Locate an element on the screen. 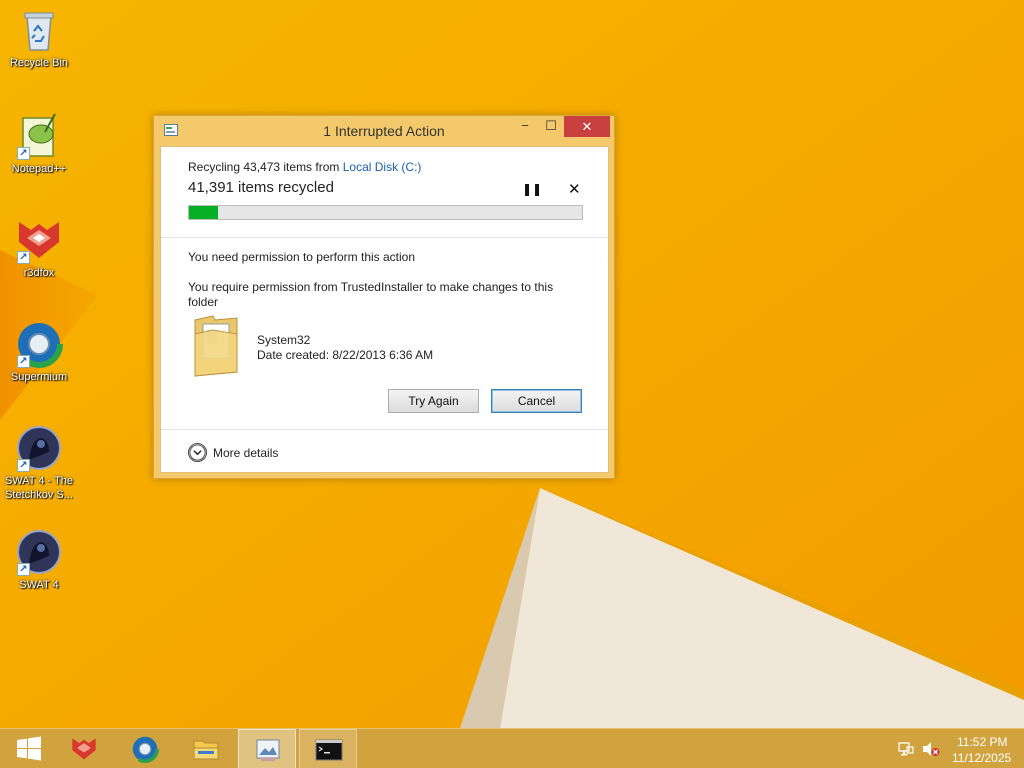  start-icon is located at coordinates (29, 748).